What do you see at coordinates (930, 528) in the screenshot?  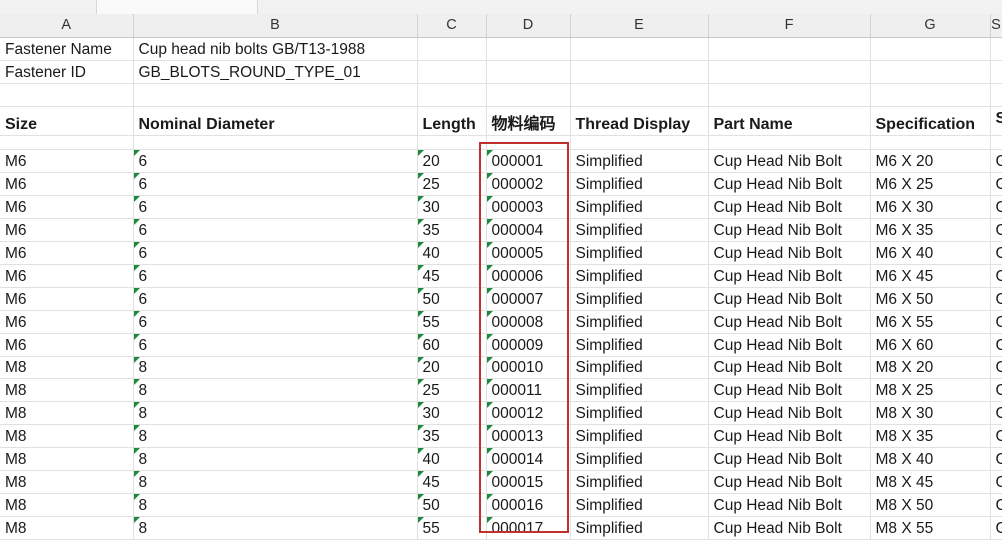 I see `specification-cell: M8 X 55` at bounding box center [930, 528].